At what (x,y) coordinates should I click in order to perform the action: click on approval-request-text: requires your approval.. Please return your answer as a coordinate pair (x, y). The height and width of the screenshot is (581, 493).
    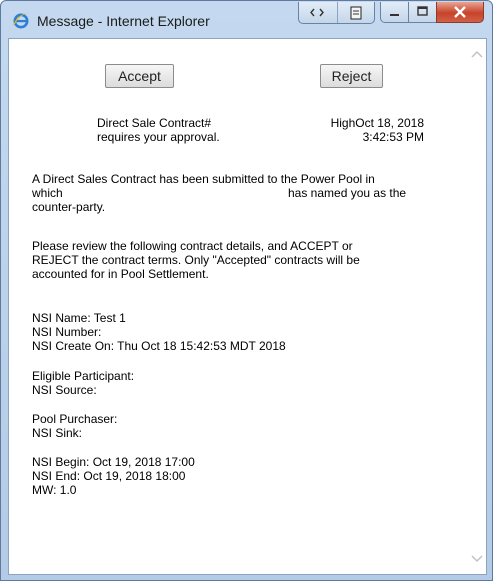
    Looking at the image, I should click on (158, 137).